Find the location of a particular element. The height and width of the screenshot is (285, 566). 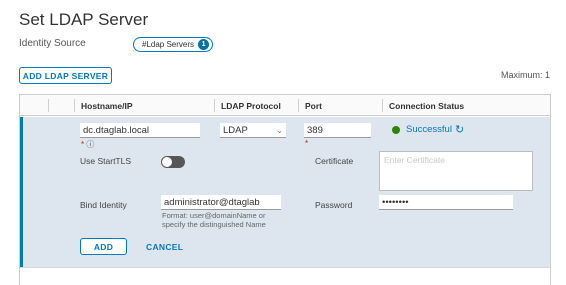

maximum-label: Maximum: 1 is located at coordinates (525, 75).